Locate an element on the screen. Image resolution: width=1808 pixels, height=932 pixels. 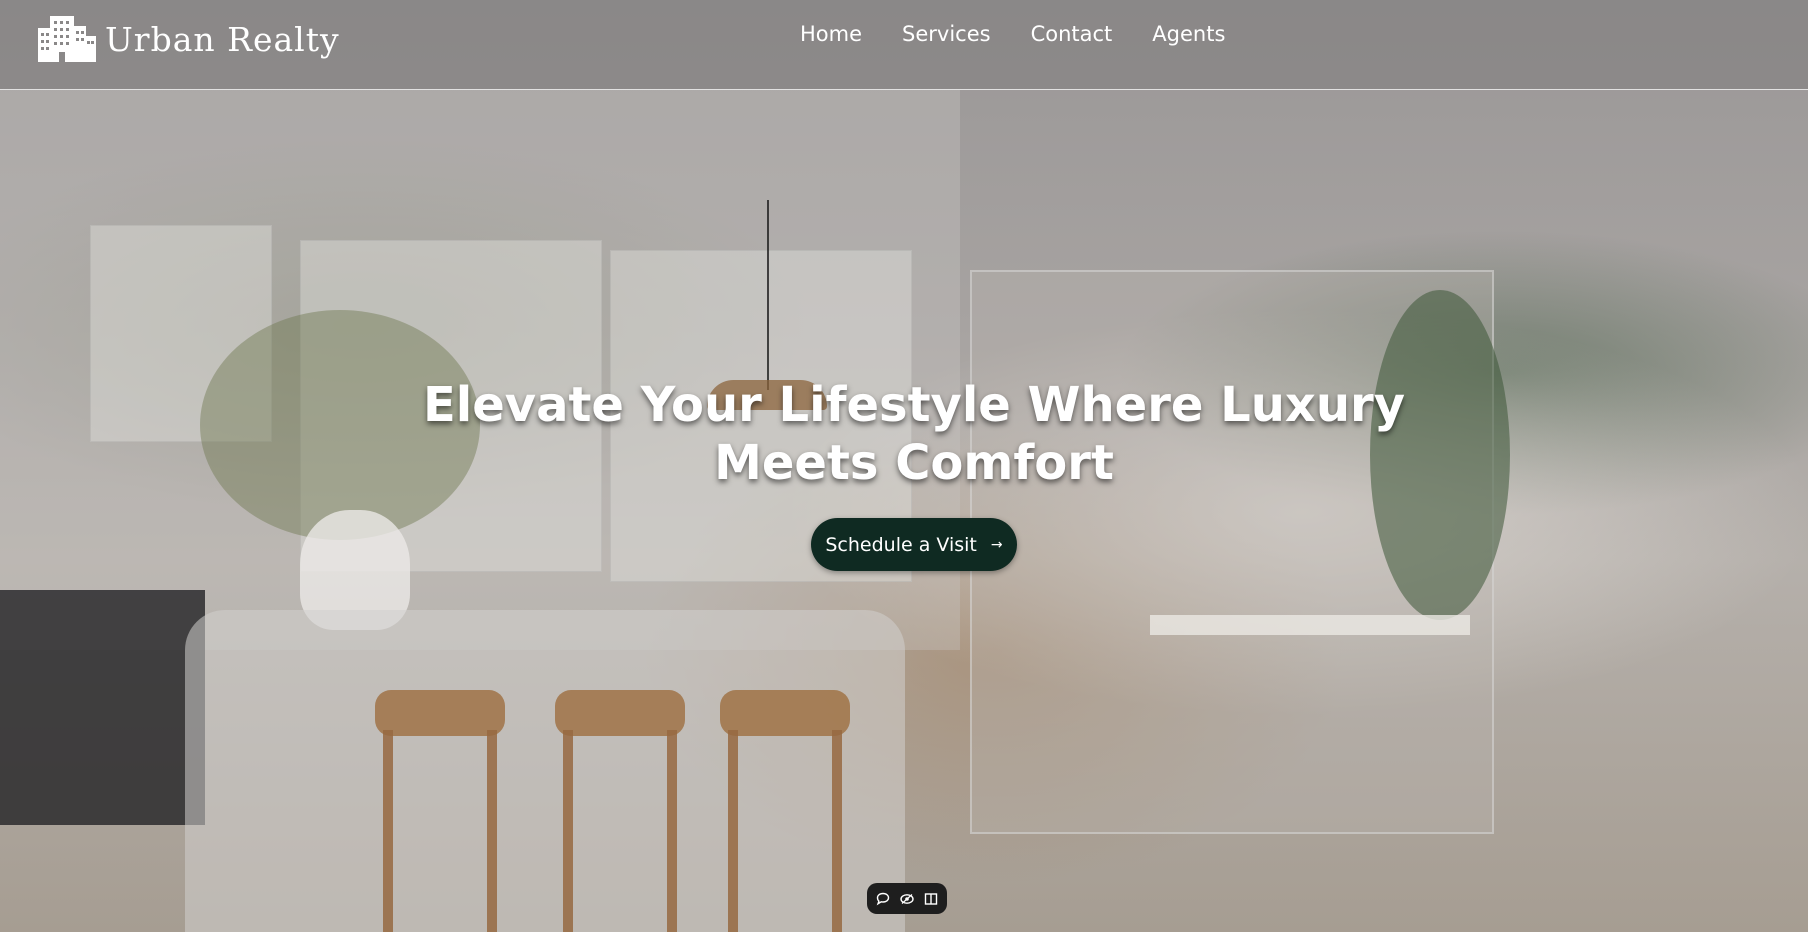
dining-table is located at coordinates (1310, 625).